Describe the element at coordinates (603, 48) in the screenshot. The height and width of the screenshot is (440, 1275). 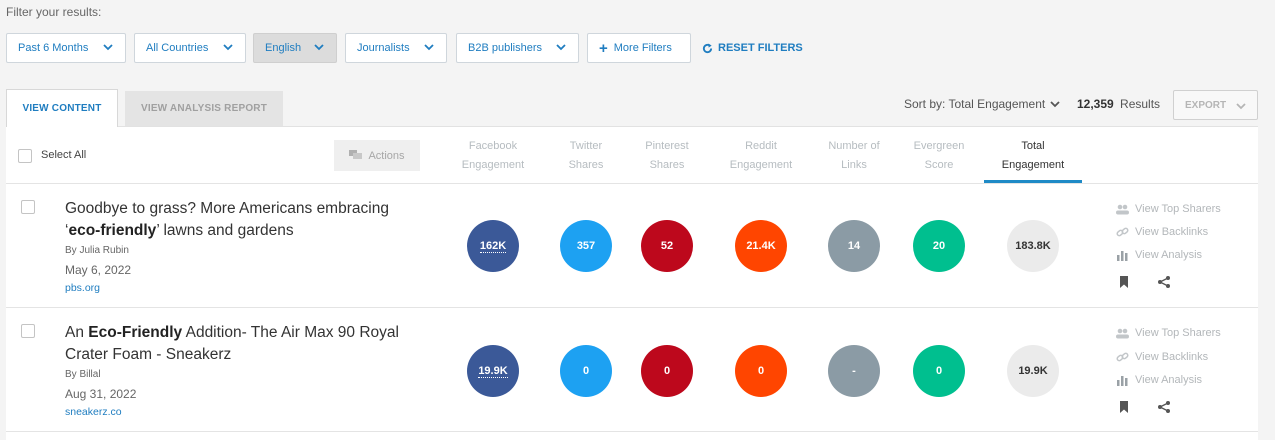
I see `plus-icon: +` at that location.